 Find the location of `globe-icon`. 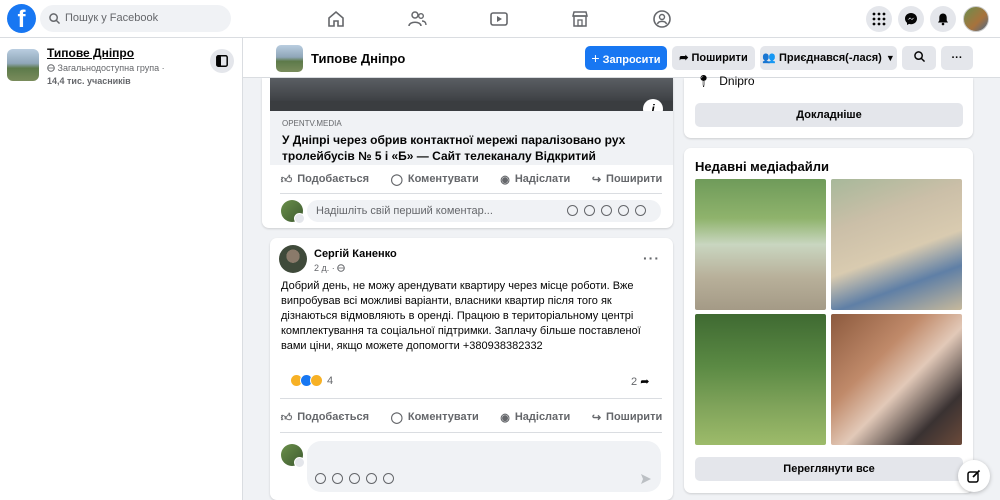

globe-icon is located at coordinates (51, 68).